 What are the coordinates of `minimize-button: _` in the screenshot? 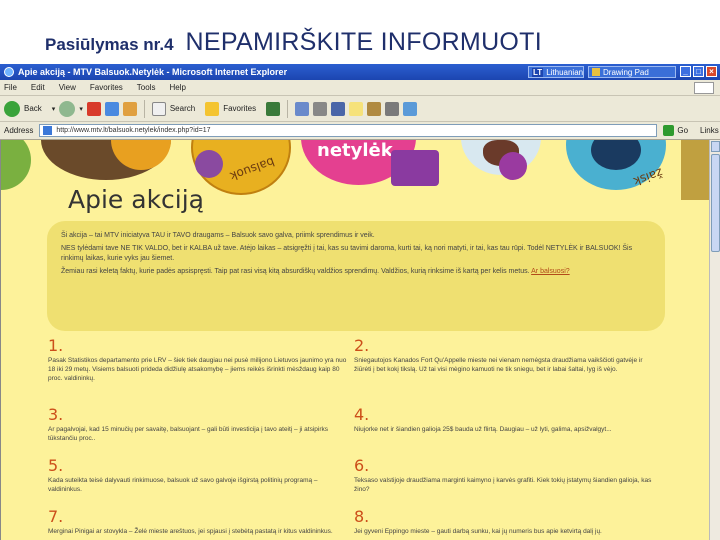 It's located at (685, 71).